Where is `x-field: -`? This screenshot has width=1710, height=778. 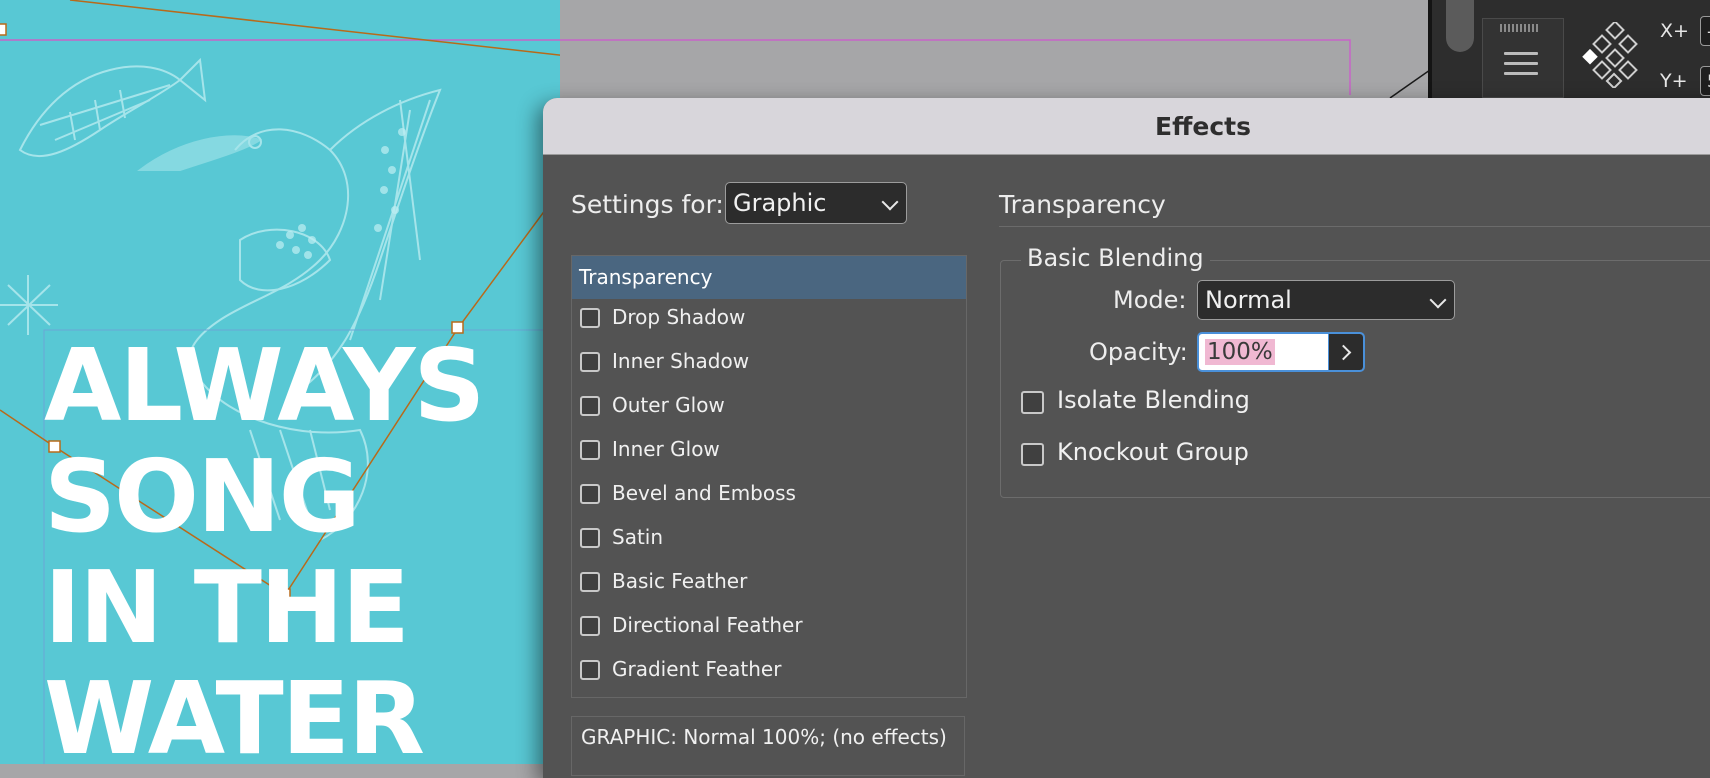
x-field: - is located at coordinates (1705, 31).